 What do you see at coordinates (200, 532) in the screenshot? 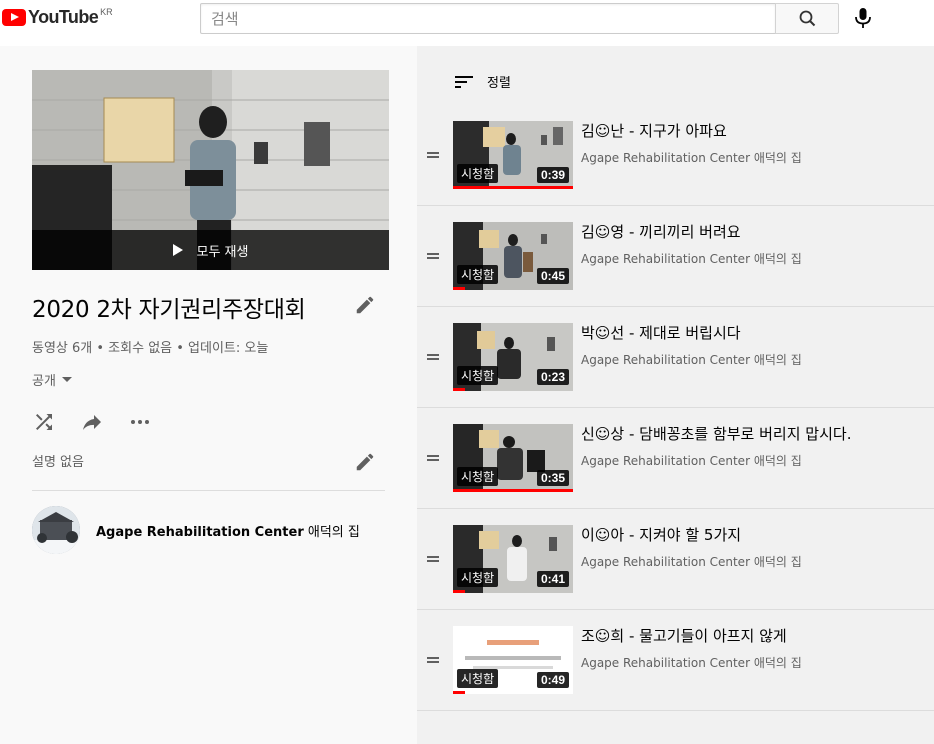
I see `owner-name-bold: Agape Rehabilitation Center` at bounding box center [200, 532].